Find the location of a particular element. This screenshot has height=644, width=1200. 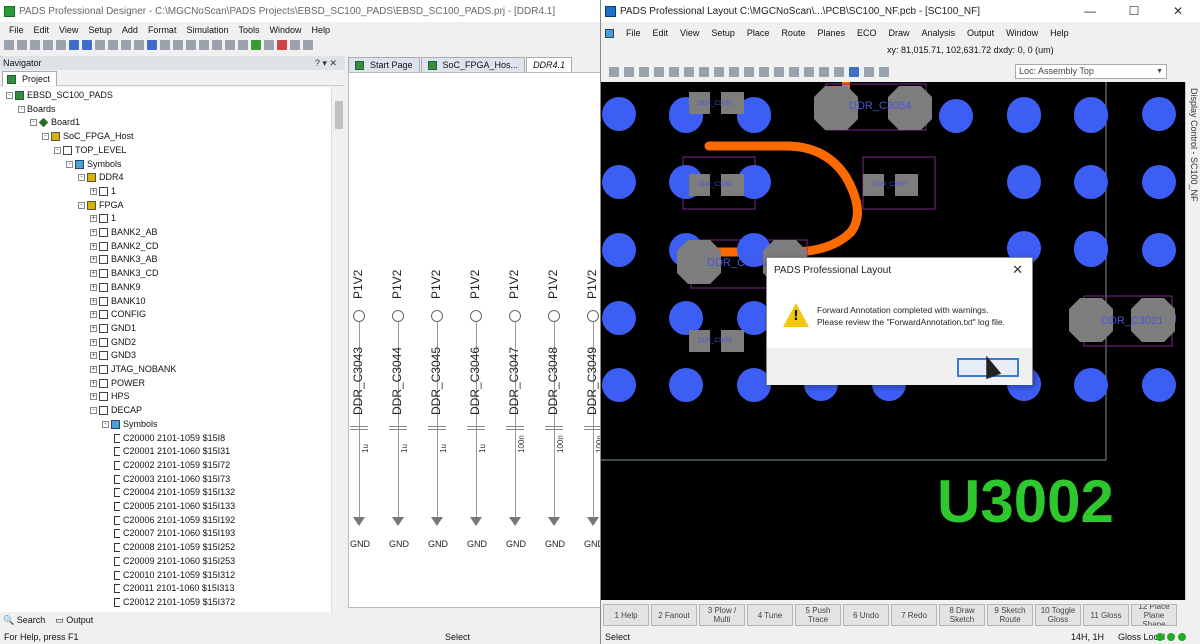

tree-item: C20008 2101-1059 $15I252 is located at coordinates (174, 547).